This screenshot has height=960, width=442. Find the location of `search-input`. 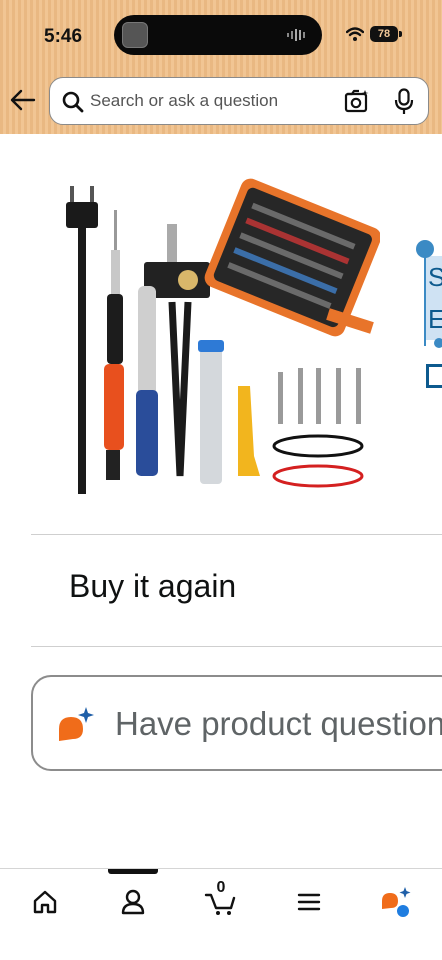

search-input is located at coordinates (210, 101).